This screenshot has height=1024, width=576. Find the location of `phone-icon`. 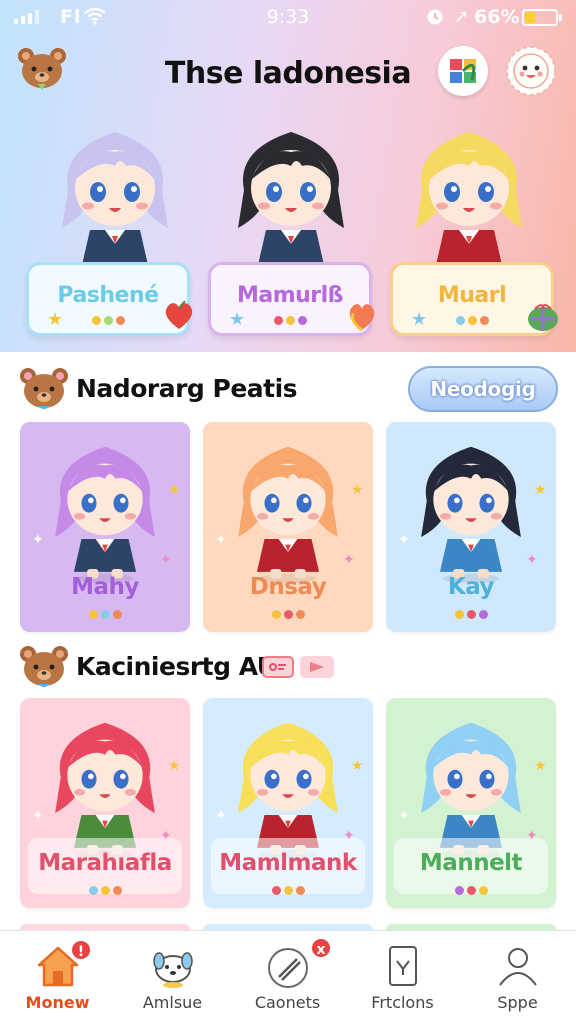

phone-icon is located at coordinates (403, 966).